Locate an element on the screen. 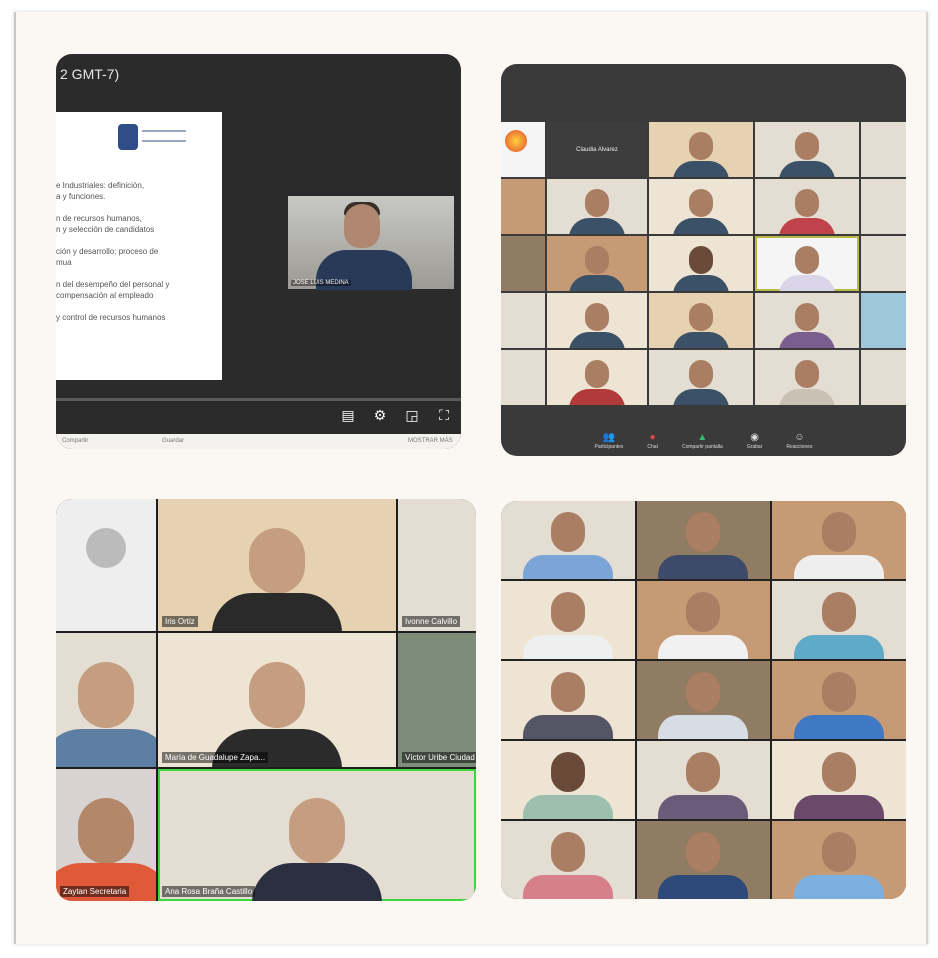  record-button: ◉ Grabar is located at coordinates (755, 441).